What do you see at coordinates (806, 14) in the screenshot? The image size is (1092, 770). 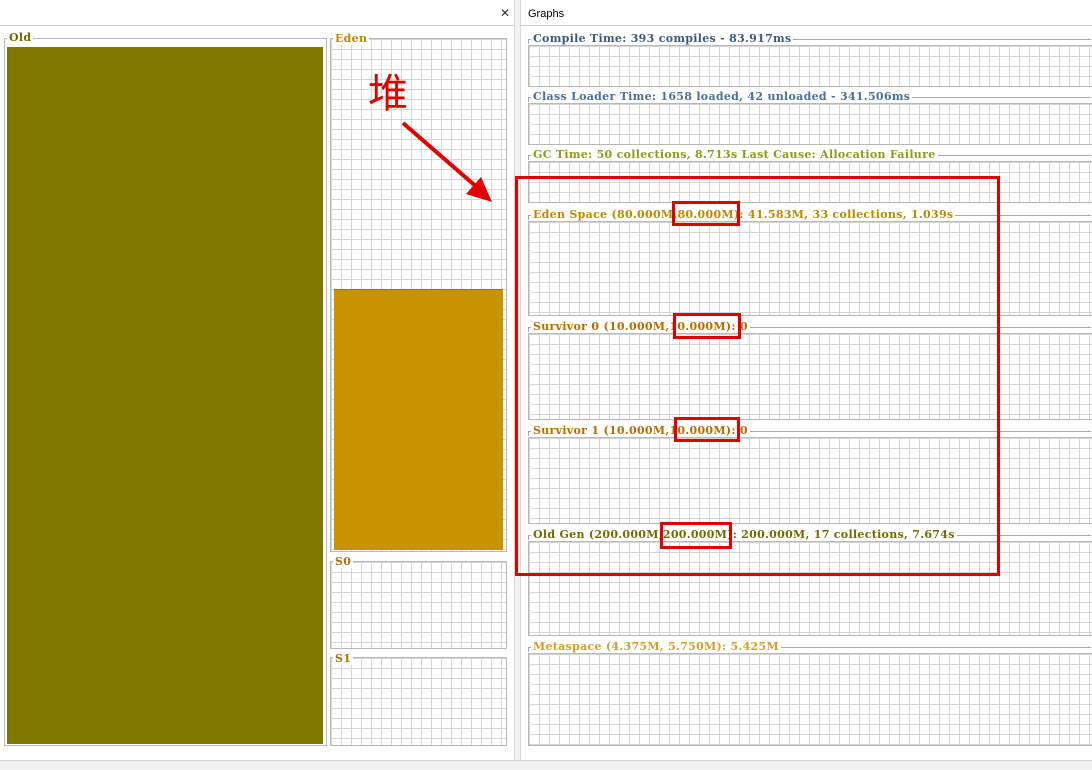 I see `graphs-tab: Graphs` at bounding box center [806, 14].